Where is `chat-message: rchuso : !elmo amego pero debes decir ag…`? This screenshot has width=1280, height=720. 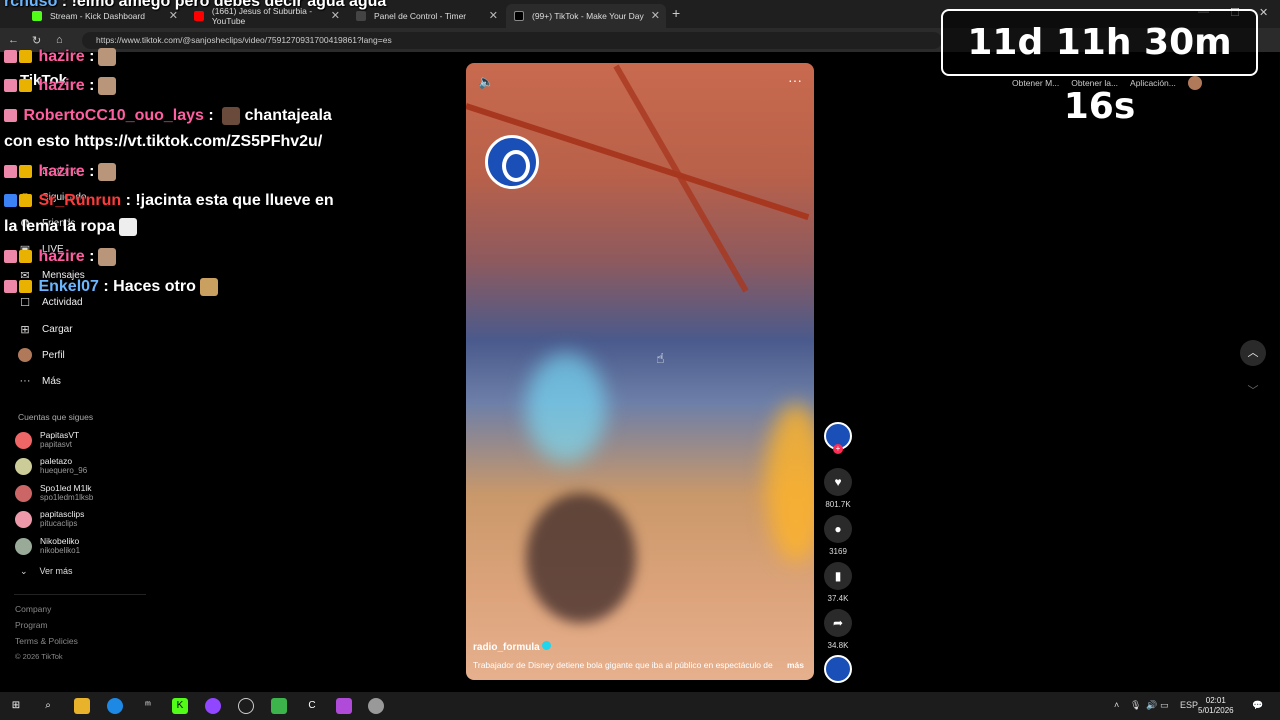 chat-message: rchuso : !elmo amego pero debes decir ag… is located at coordinates (195, 6).